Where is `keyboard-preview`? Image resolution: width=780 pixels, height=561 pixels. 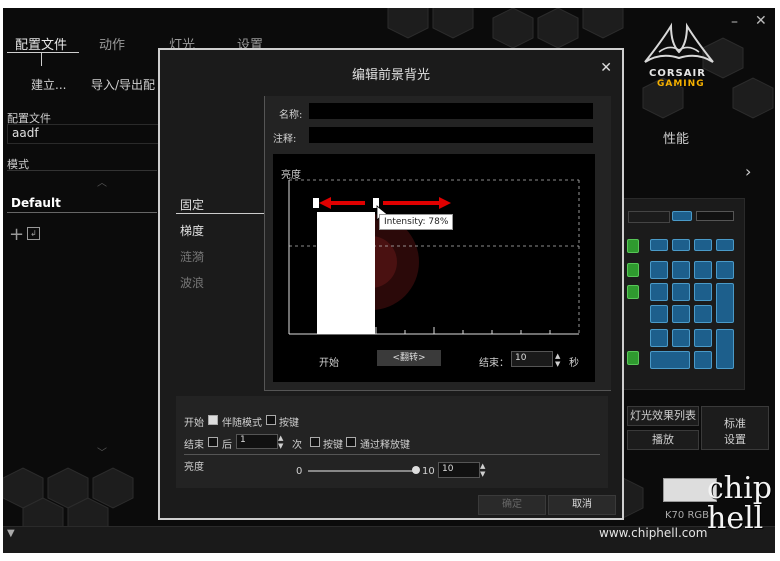
keyboard-preview is located at coordinates (684, 294).